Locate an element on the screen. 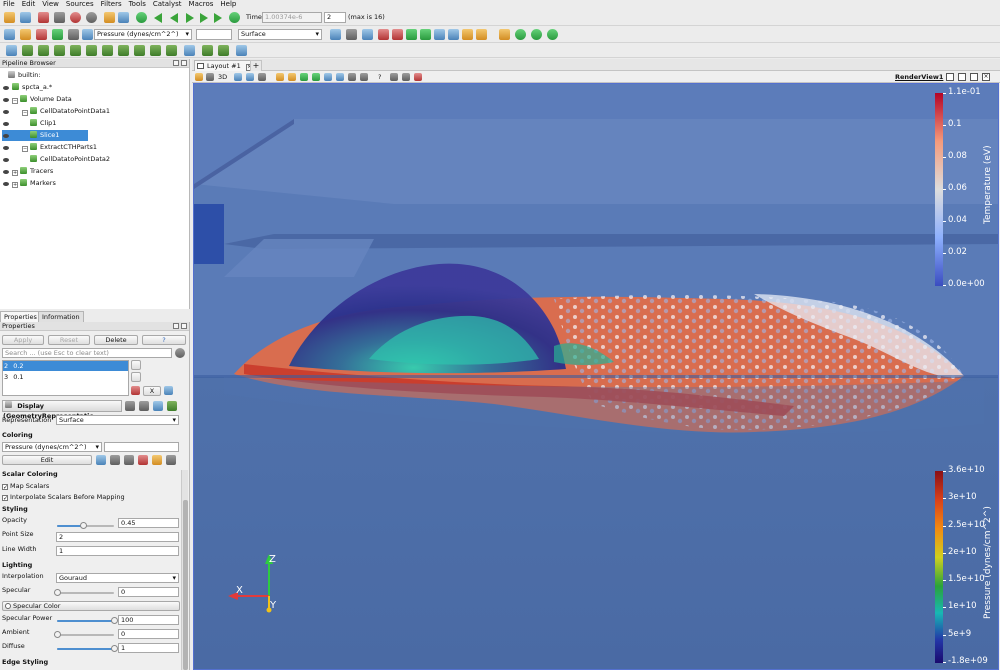  choose-preset-icon is located at coordinates (171, 460).